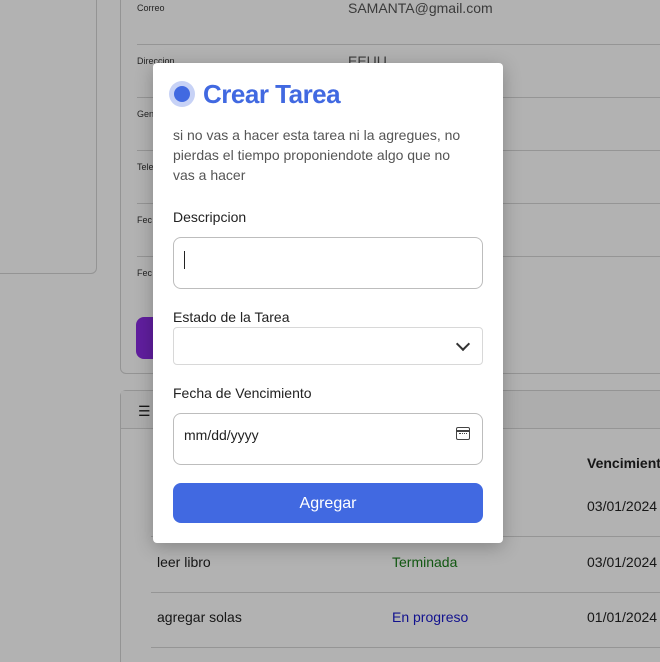  Describe the element at coordinates (328, 346) in the screenshot. I see `status-select` at that location.